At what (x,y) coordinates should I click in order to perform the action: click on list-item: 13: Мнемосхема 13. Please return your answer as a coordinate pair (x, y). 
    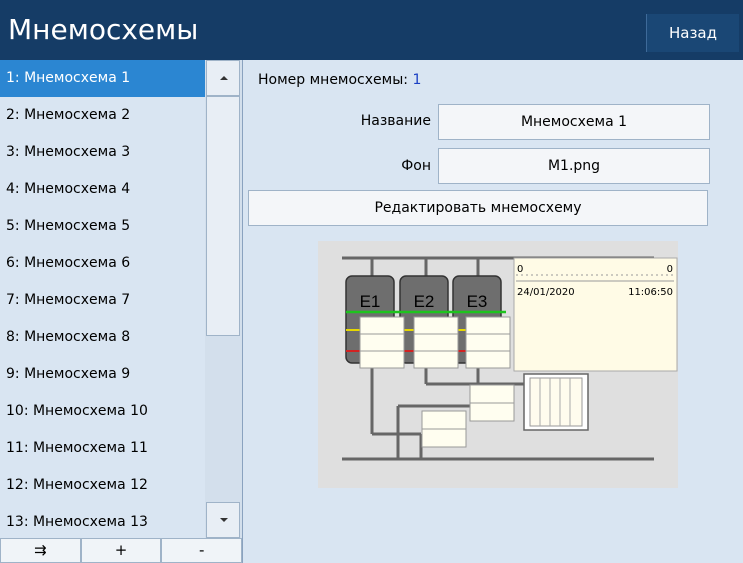
    Looking at the image, I should click on (102, 521).